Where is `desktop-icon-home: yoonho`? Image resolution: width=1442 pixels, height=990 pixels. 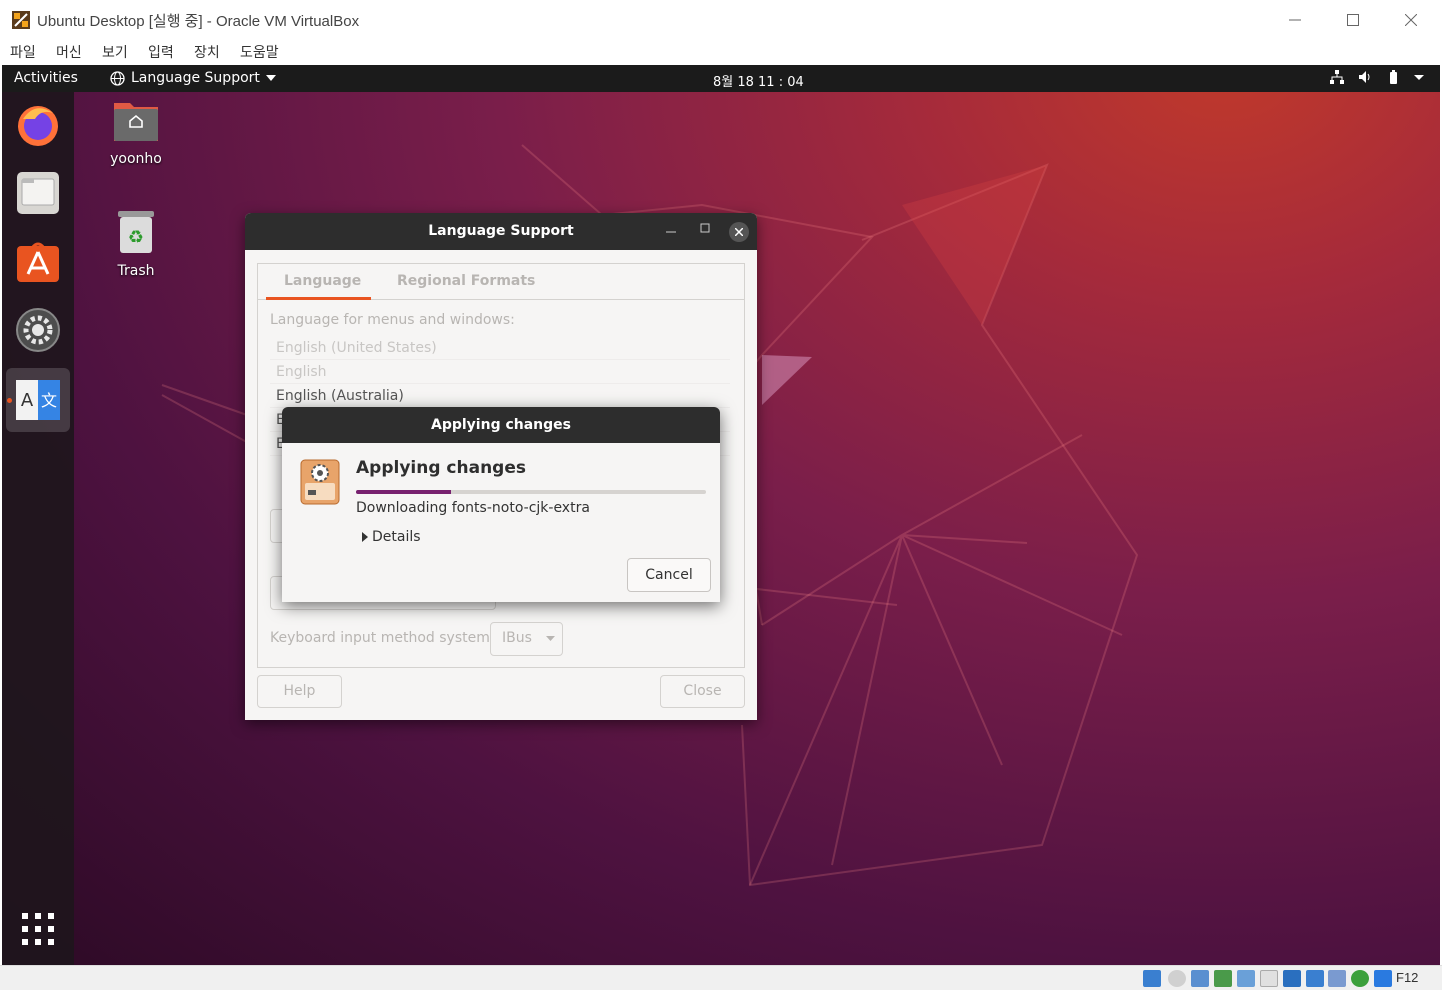
desktop-icon-home: yoonho is located at coordinates (136, 133).